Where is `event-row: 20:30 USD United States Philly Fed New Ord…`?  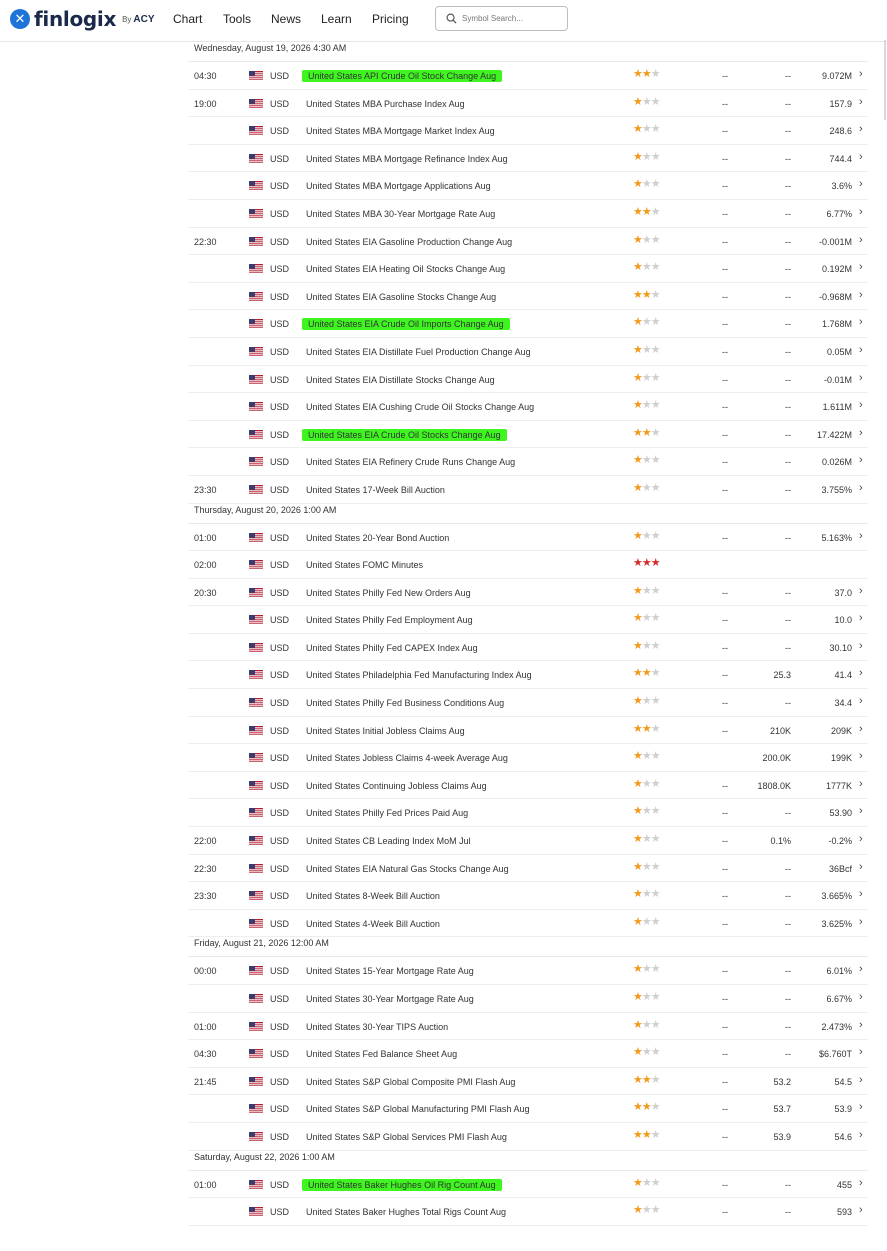 event-row: 20:30 USD United States Philly Fed New Ord… is located at coordinates (528, 593).